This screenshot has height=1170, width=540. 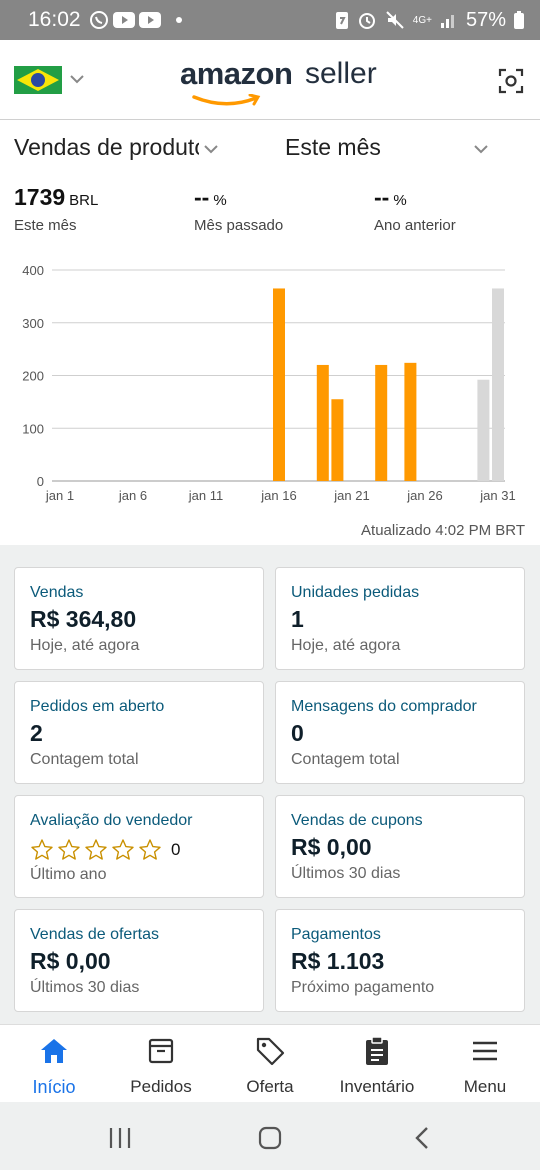 I want to click on recent-apps-icon, so click(x=120, y=1138).